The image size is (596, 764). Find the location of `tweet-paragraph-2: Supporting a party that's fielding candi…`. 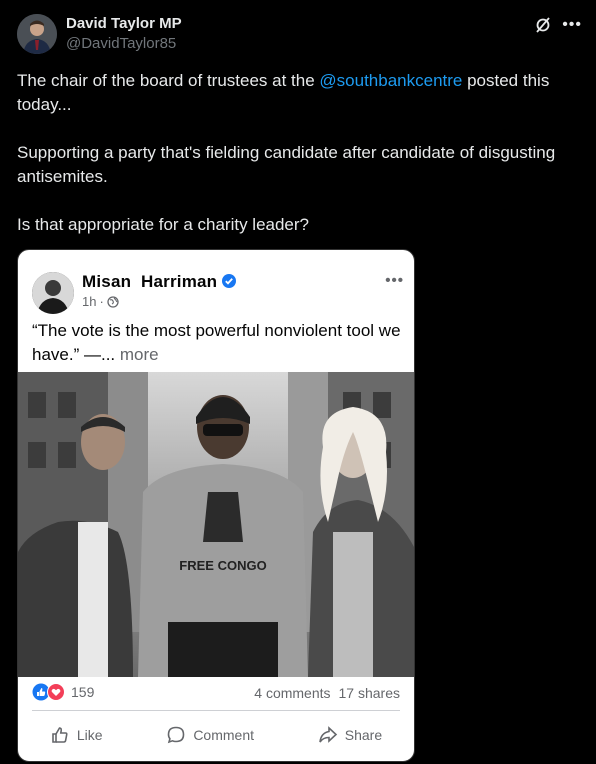

tweet-paragraph-2: Supporting a party that's fielding candi… is located at coordinates (286, 164).